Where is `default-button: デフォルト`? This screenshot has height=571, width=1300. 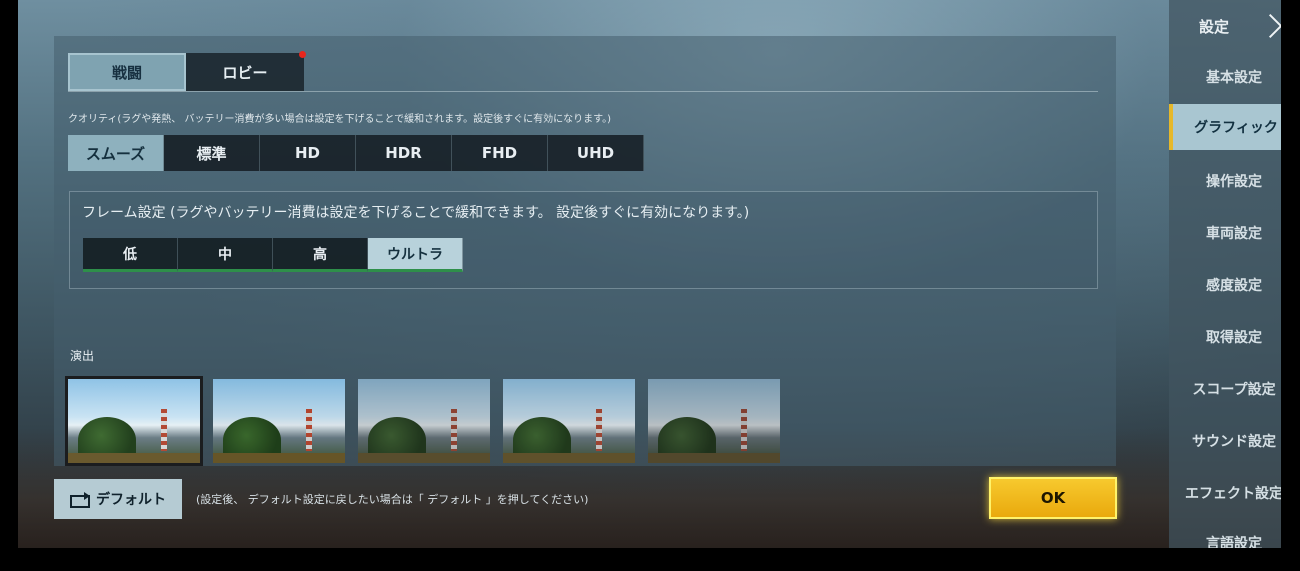
default-button: デフォルト is located at coordinates (118, 499).